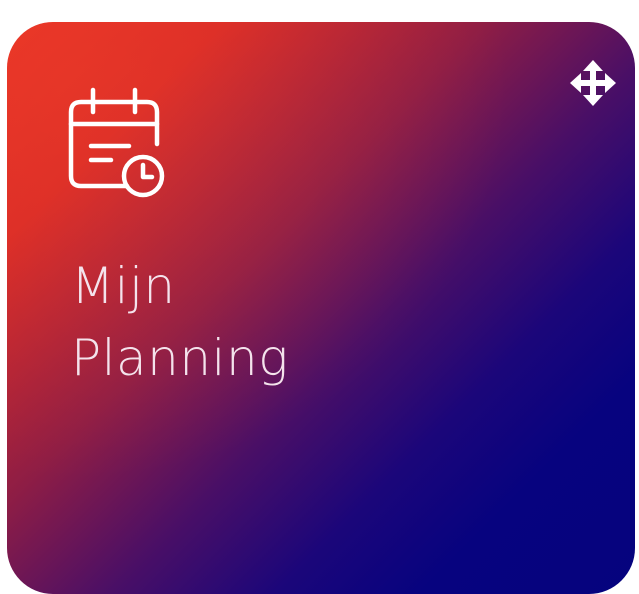 This screenshot has width=639, height=594. I want to click on tile-title-line-2: Planning, so click(180, 358).